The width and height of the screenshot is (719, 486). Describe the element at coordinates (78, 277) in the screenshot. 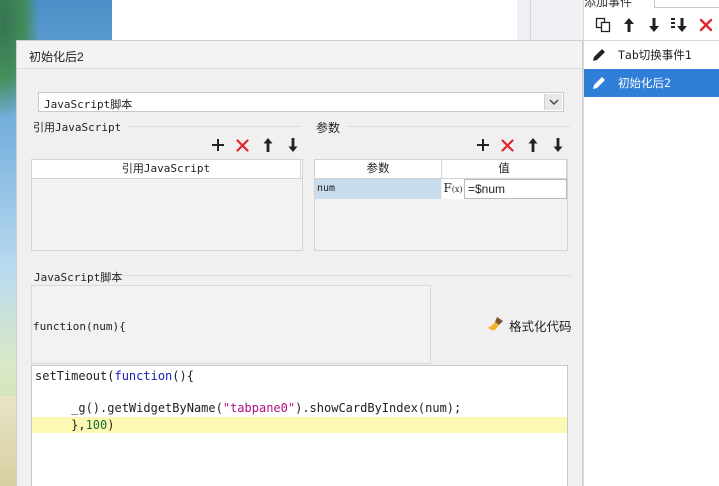

I see `script-section-label: JavaScript脚本` at that location.